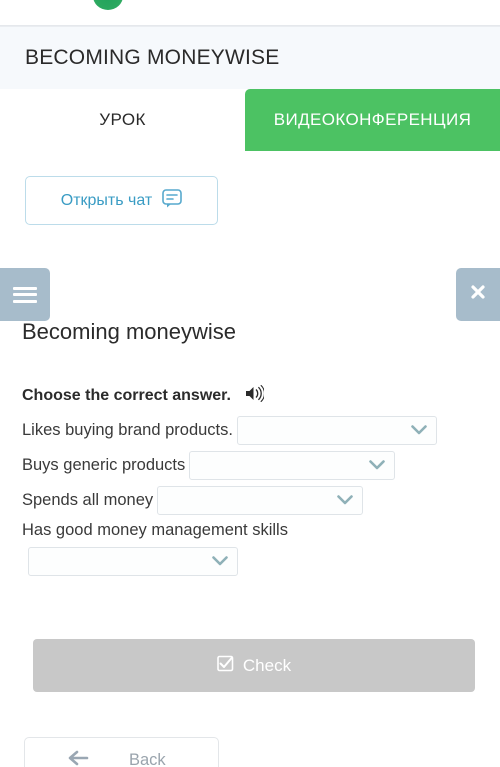 This screenshot has width=500, height=767. Describe the element at coordinates (126, 395) in the screenshot. I see `instruction-text: Choose the correct answer.` at that location.